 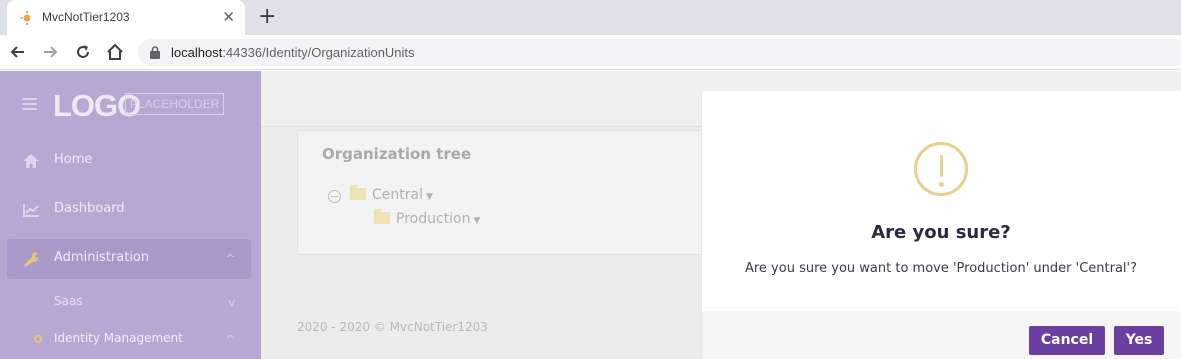 I want to click on sidebar-item-administration: Administration ^, so click(x=129, y=259).